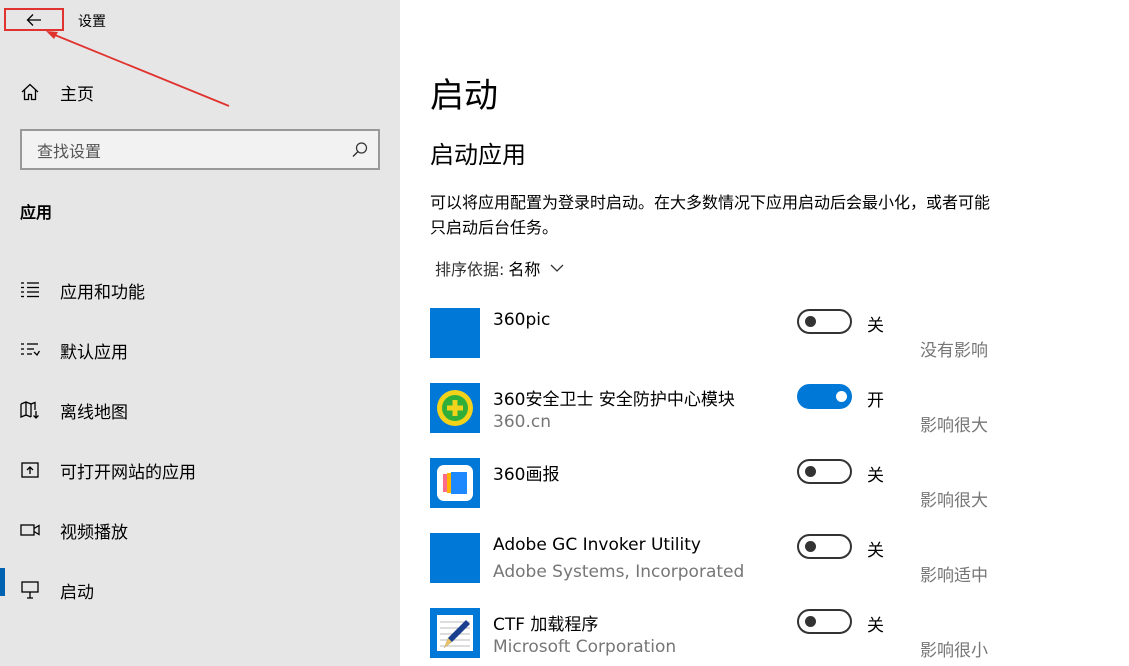  What do you see at coordinates (94, 412) in the screenshot?
I see `sidebar-item-label: 离线地图` at bounding box center [94, 412].